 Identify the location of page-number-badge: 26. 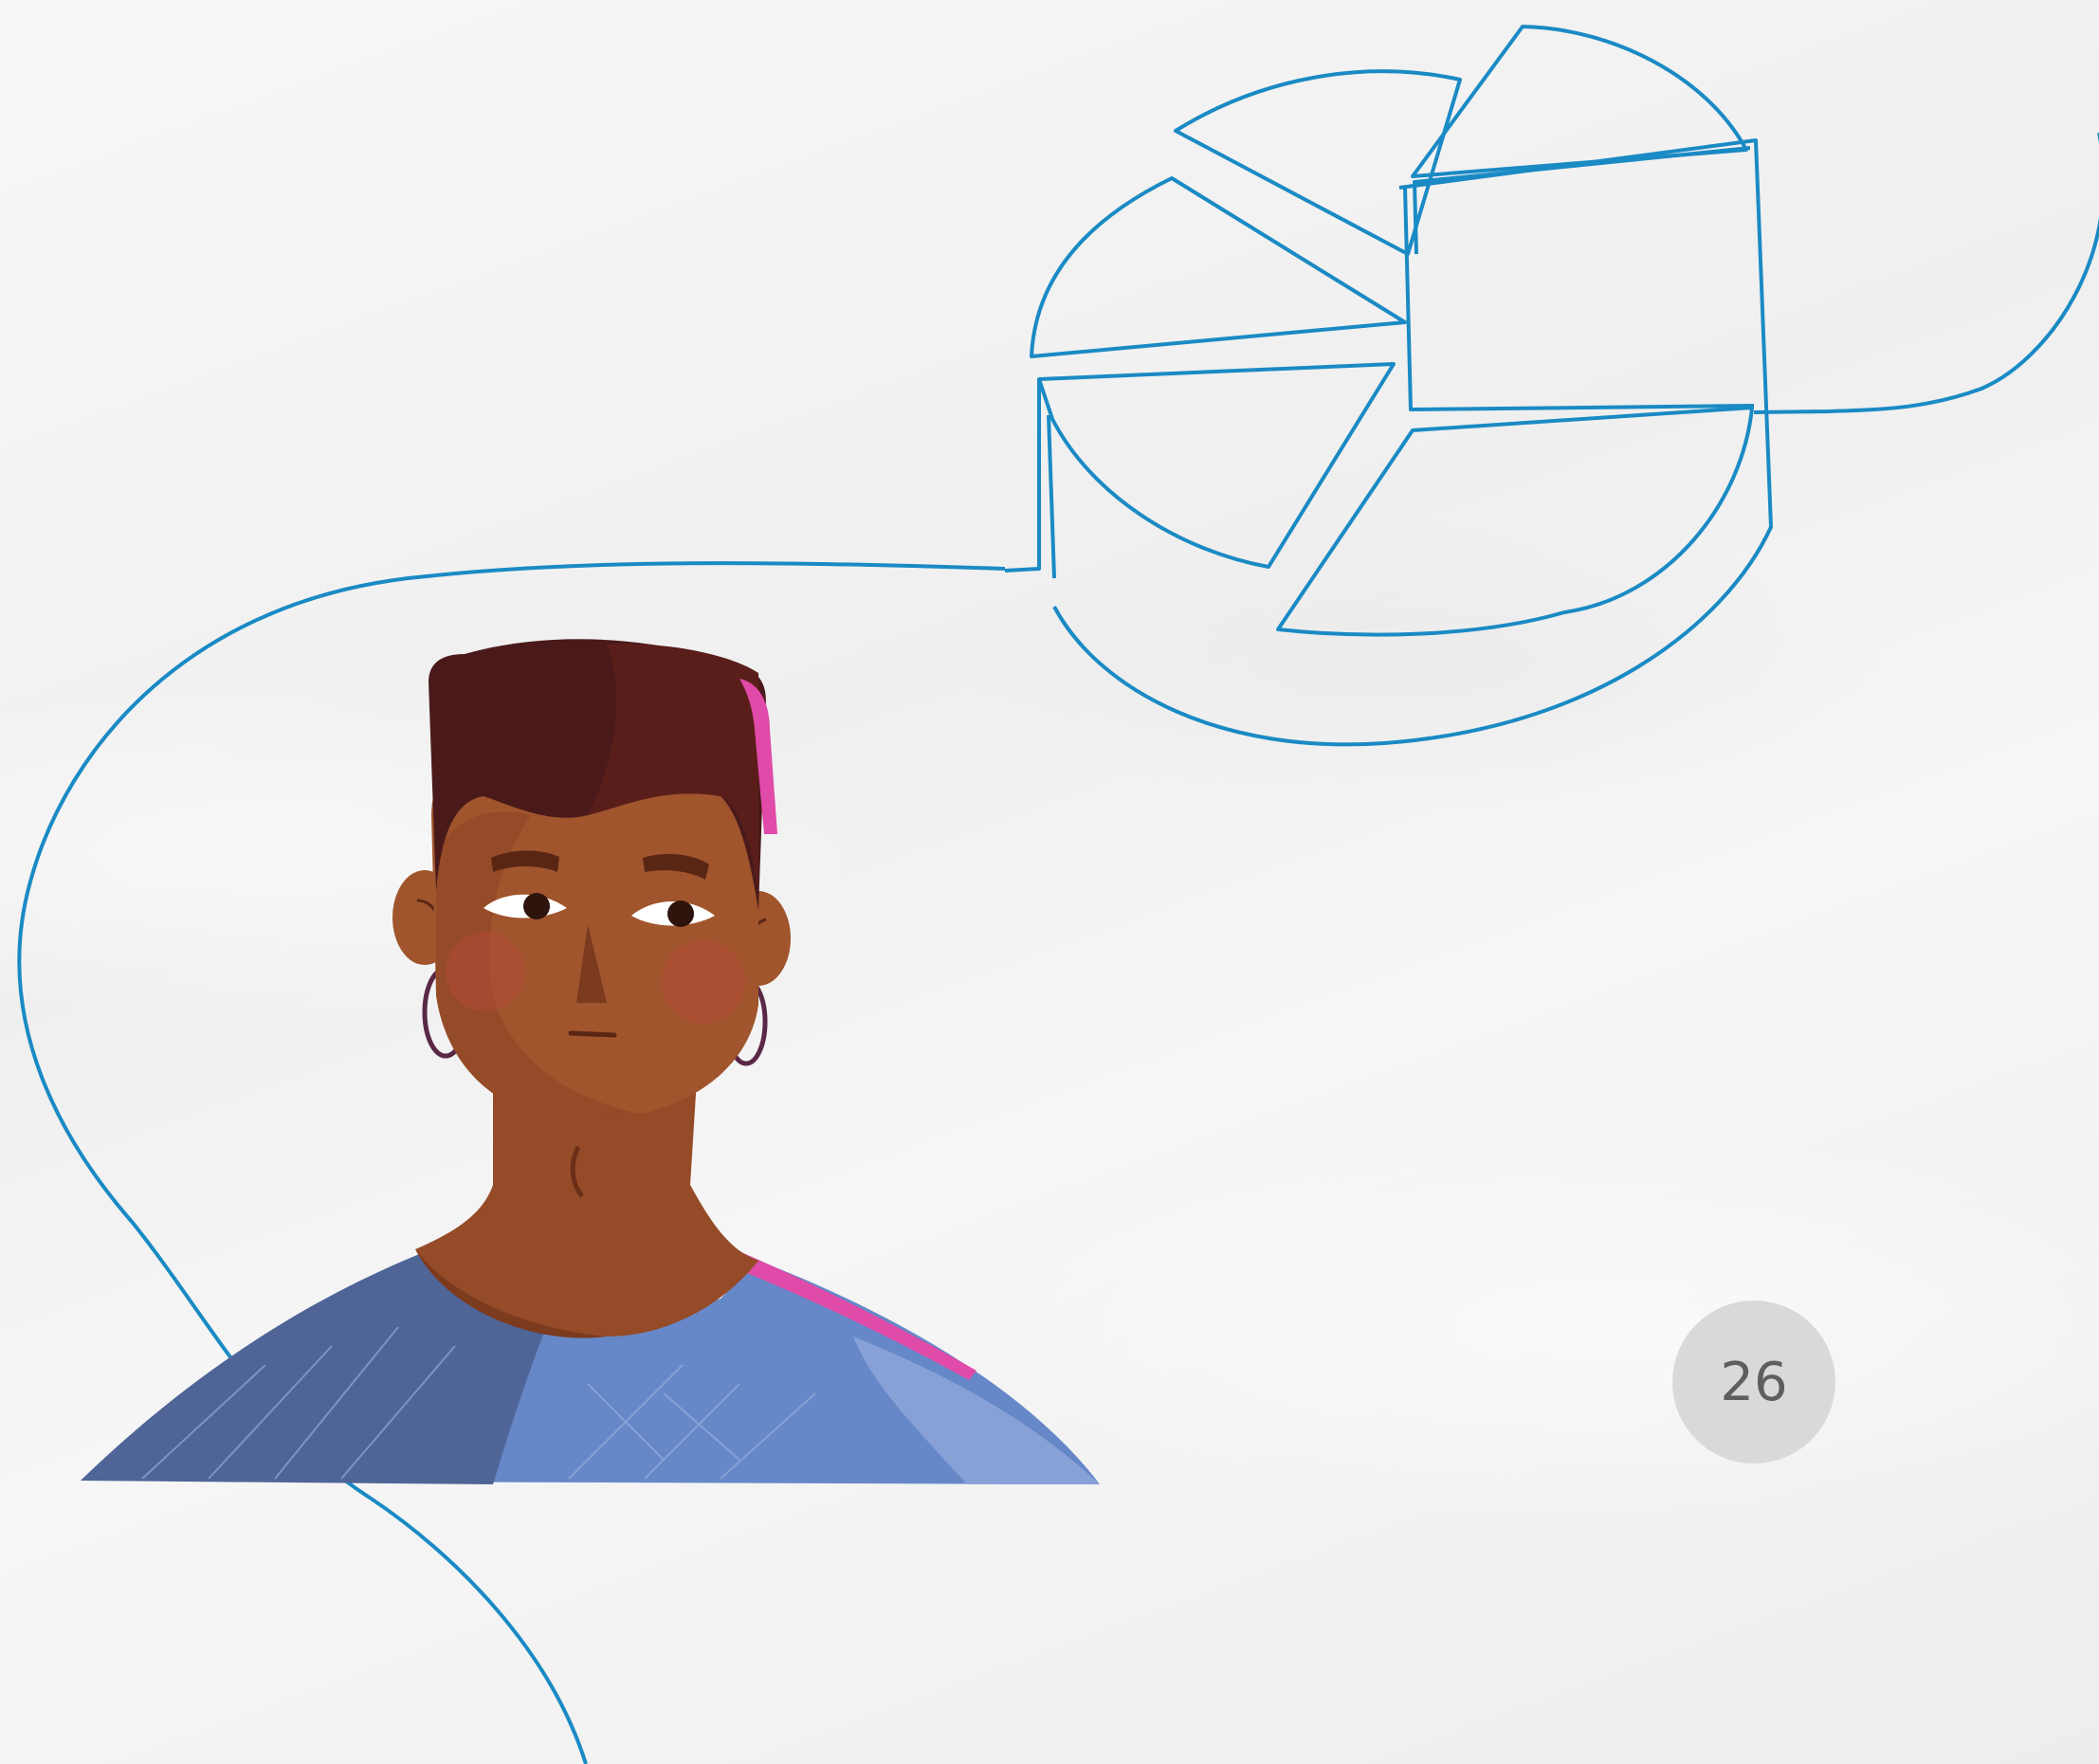
(1753, 1382).